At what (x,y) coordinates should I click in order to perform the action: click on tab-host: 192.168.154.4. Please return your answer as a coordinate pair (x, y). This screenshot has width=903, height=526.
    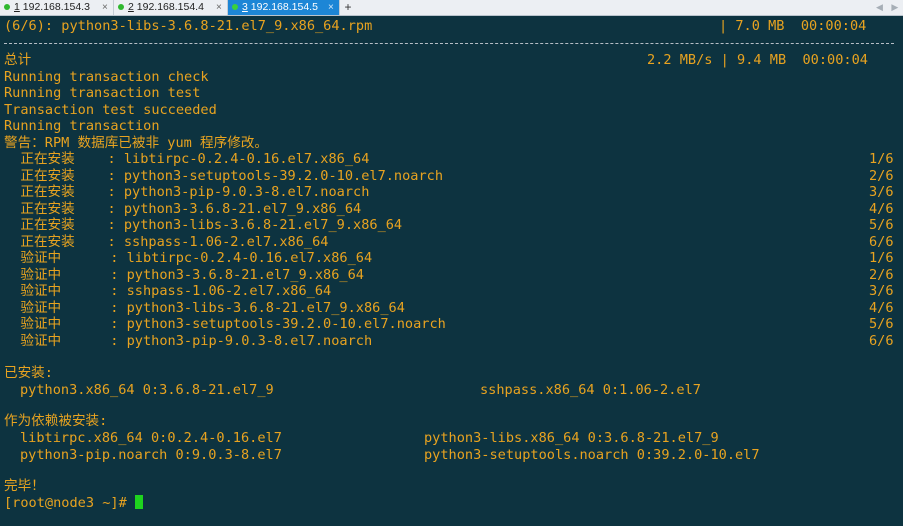
    Looking at the image, I should click on (170, 7).